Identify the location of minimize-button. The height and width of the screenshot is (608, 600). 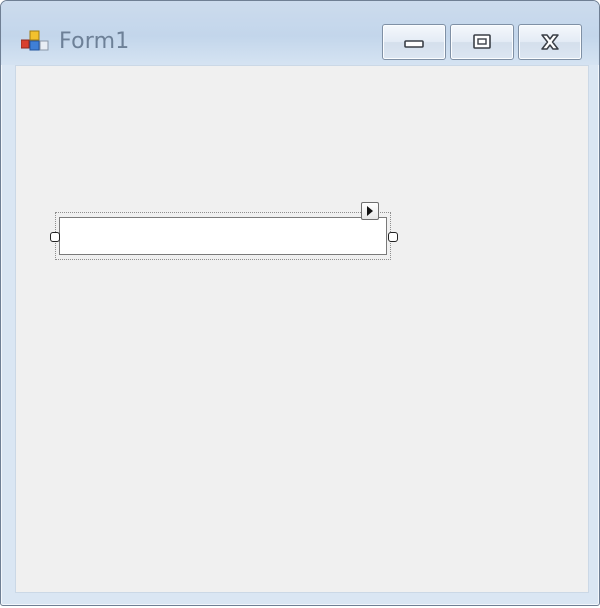
(414, 42).